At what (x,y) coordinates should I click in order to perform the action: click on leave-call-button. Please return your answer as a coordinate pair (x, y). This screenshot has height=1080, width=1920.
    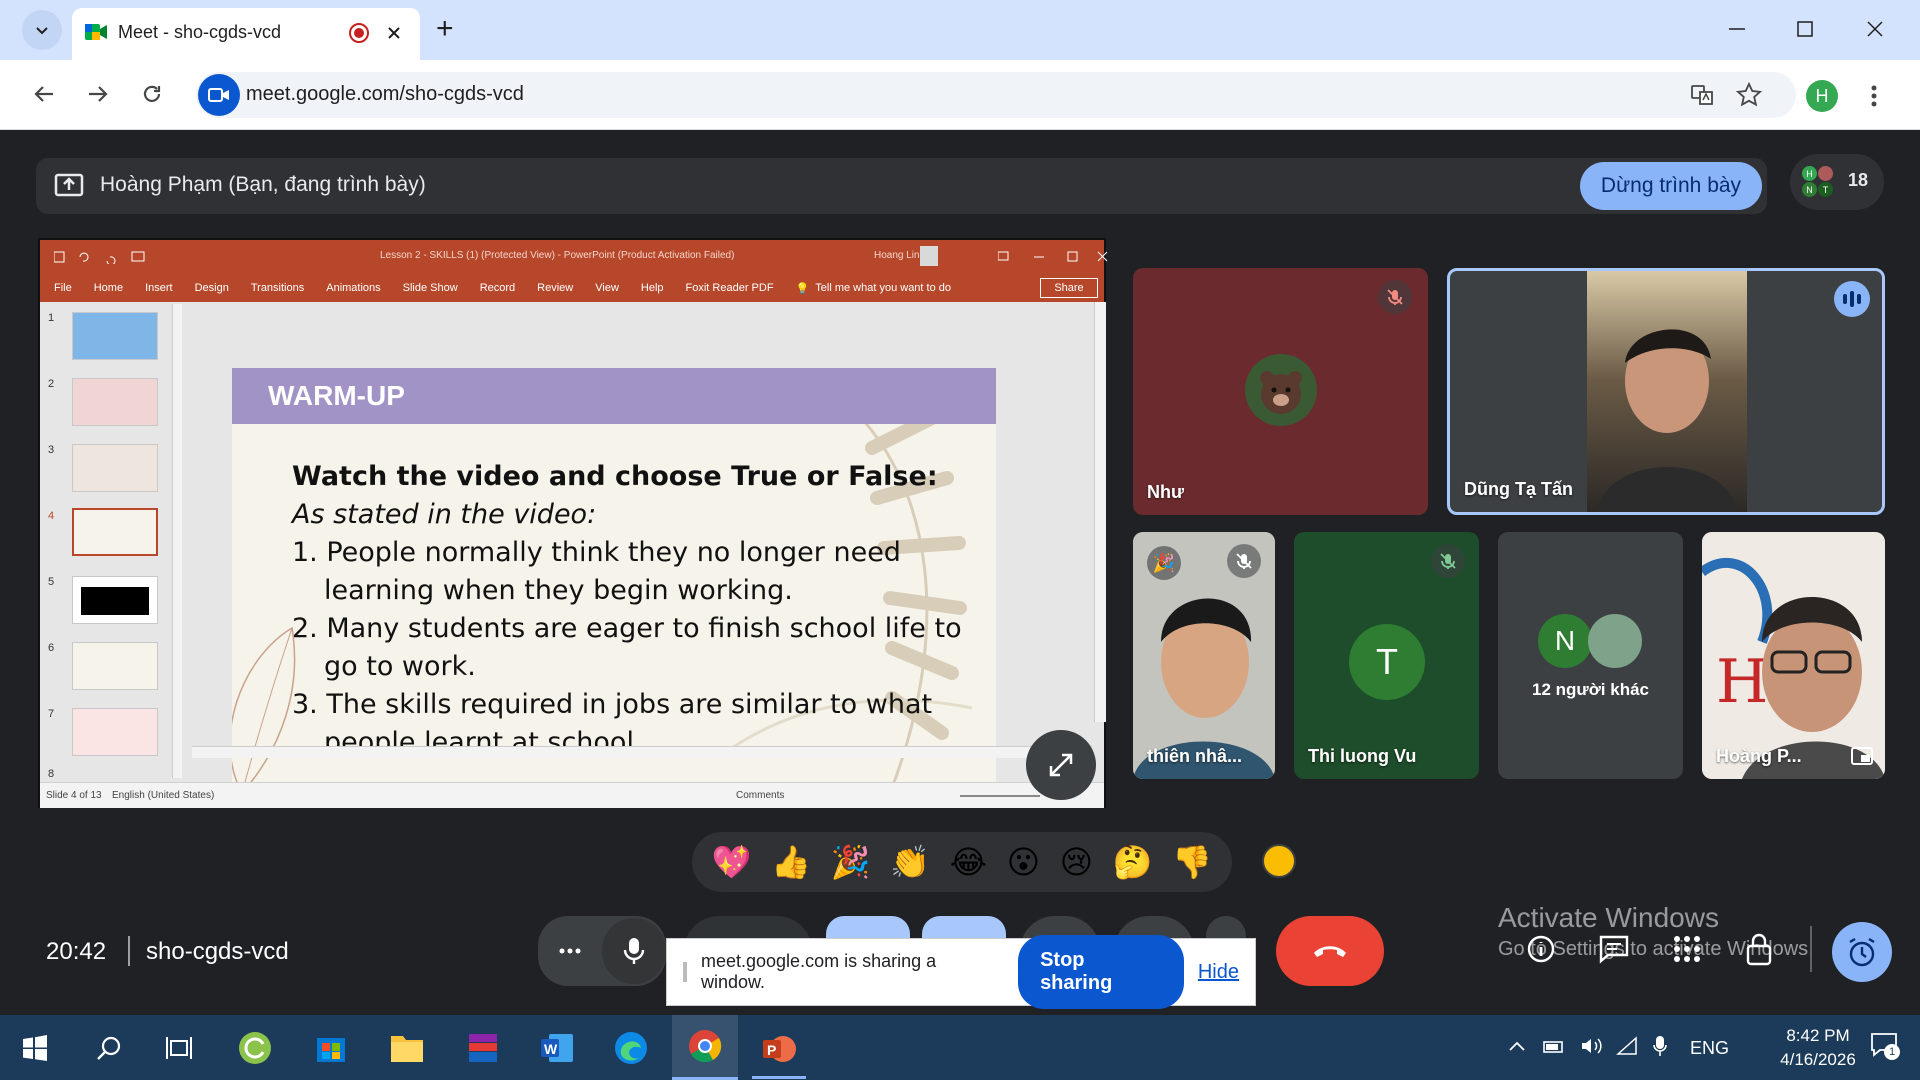
    Looking at the image, I should click on (1330, 951).